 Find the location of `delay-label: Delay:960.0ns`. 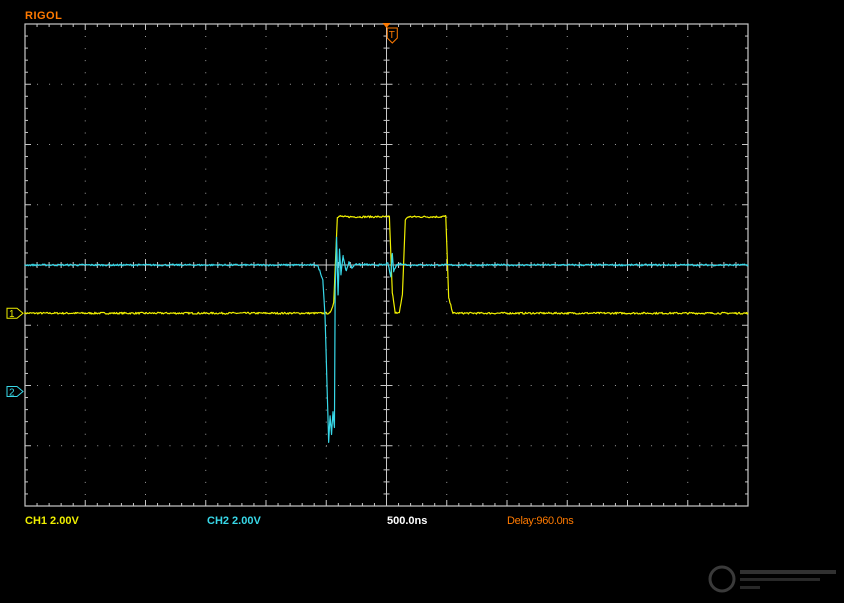

delay-label: Delay:960.0ns is located at coordinates (540, 521).